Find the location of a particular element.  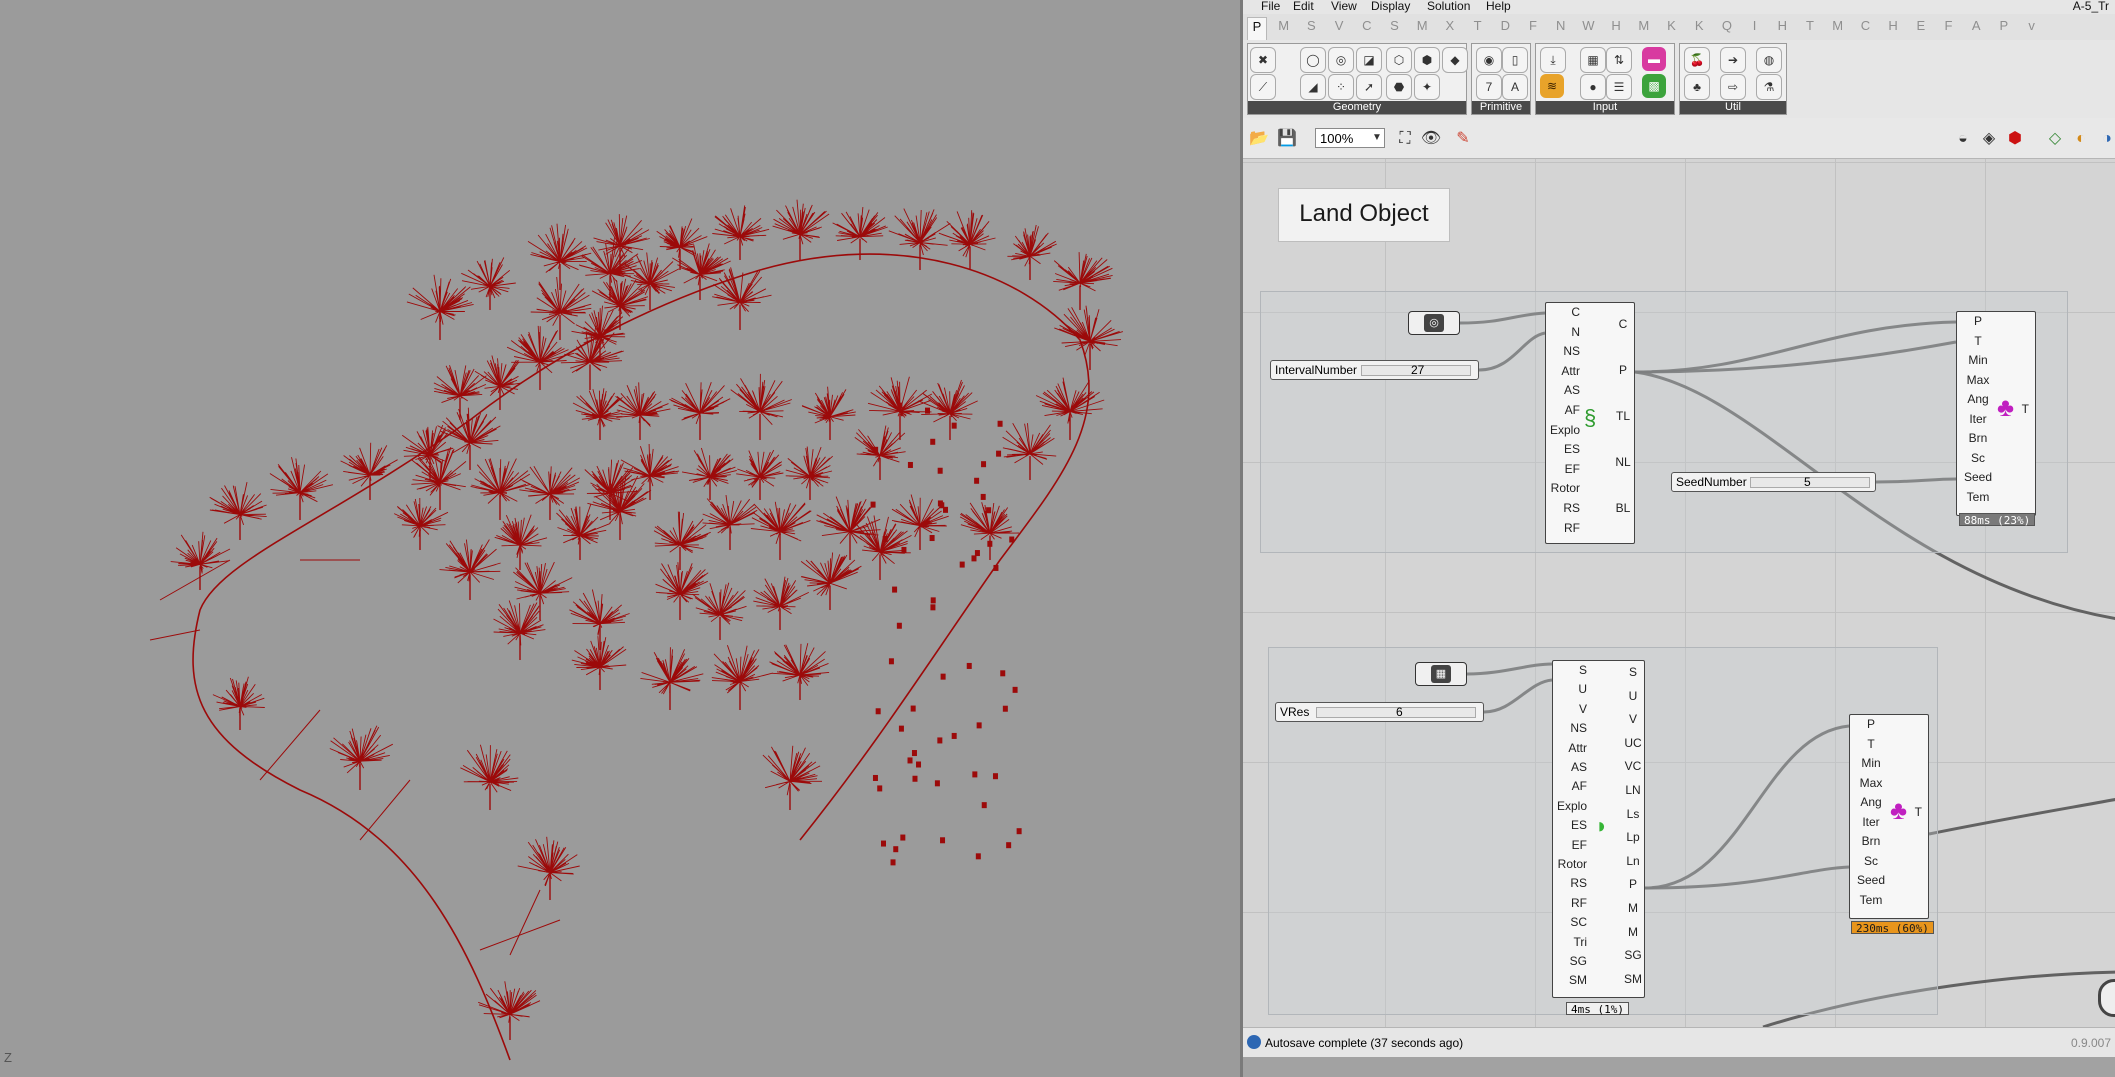

tab-s-5: S is located at coordinates (1395, 25).